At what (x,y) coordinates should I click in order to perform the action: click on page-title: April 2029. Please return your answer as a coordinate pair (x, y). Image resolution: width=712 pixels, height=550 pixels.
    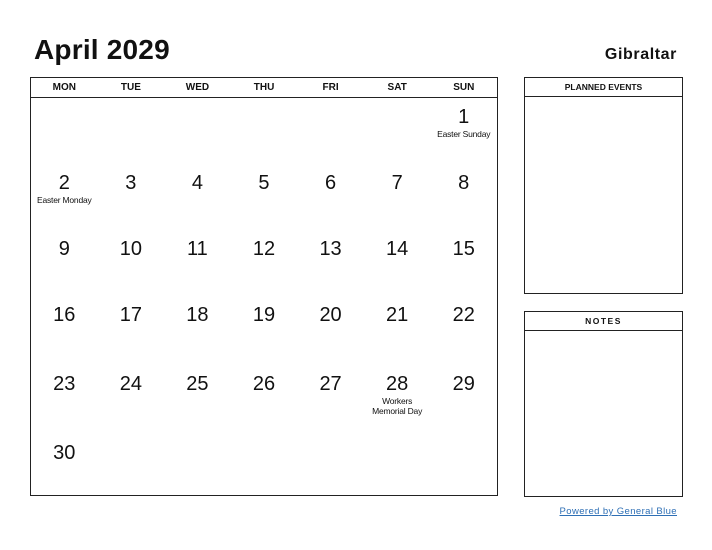
    Looking at the image, I should click on (102, 49).